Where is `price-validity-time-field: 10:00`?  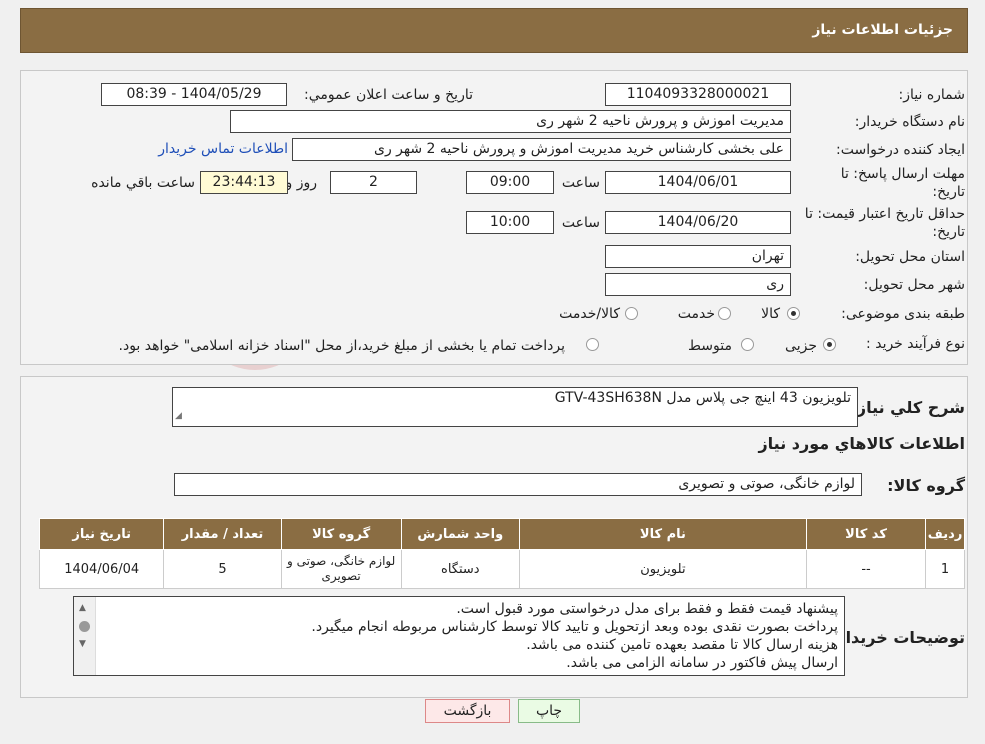 price-validity-time-field: 10:00 is located at coordinates (510, 222).